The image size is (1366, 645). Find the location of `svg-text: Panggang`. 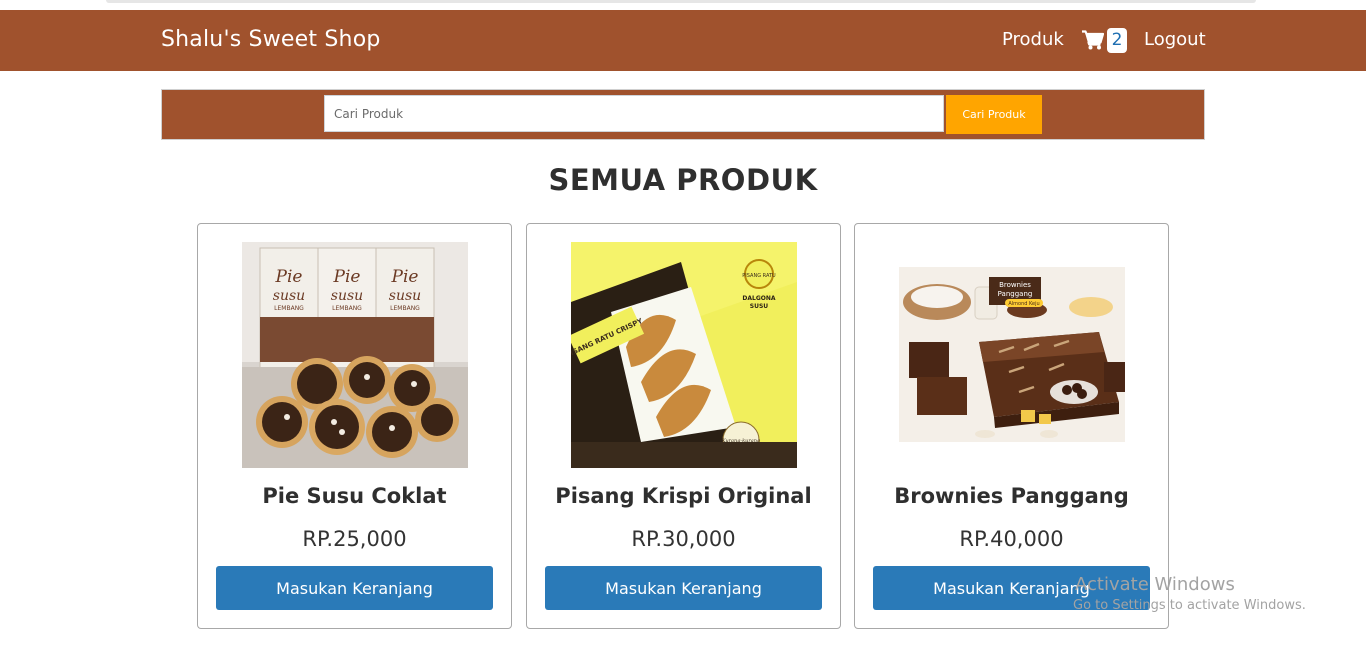

svg-text: Panggang is located at coordinates (1015, 294).